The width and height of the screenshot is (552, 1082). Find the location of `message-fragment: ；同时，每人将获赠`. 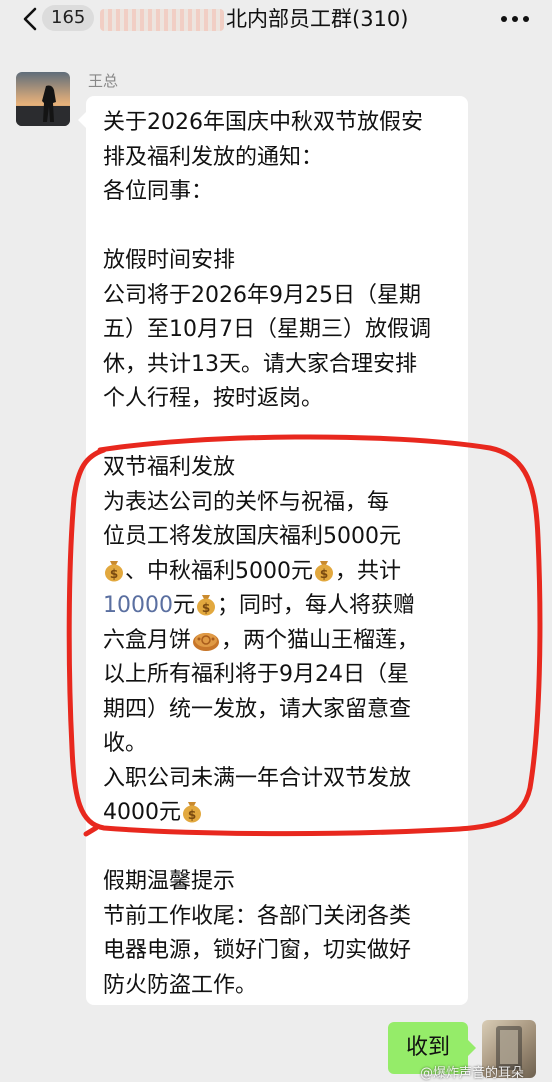

message-fragment: ；同时，每人将获赠 is located at coordinates (316, 605).